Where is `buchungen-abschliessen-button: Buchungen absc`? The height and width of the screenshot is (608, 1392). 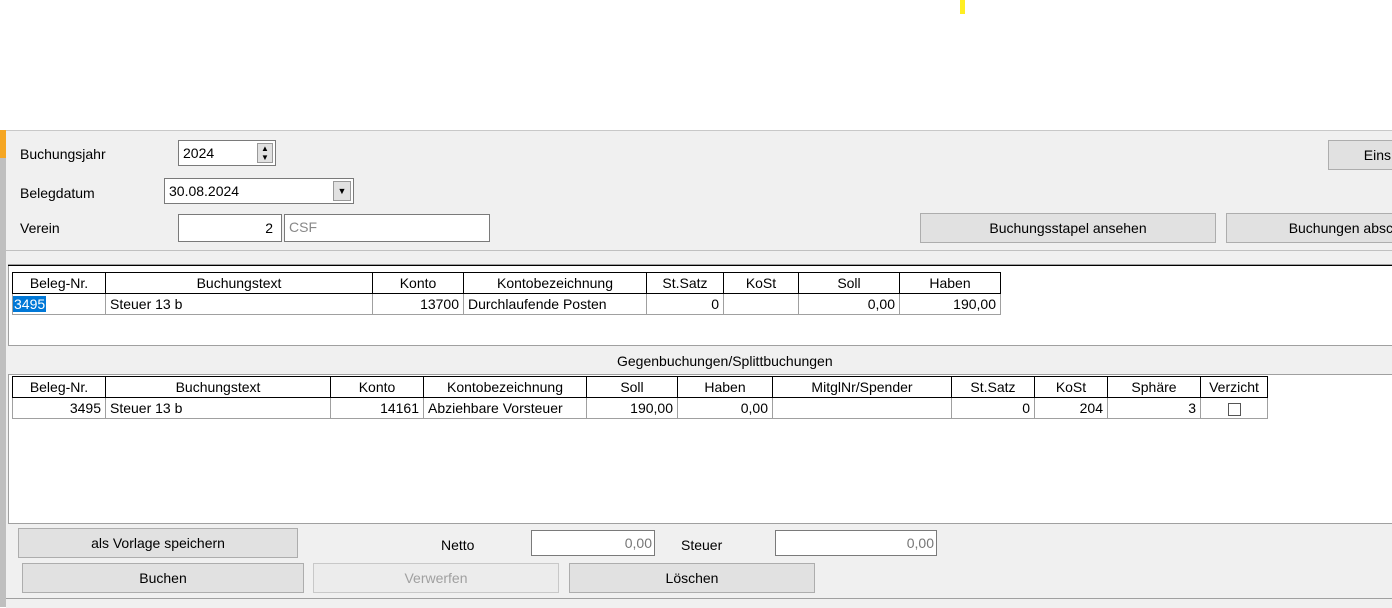 buchungen-abschliessen-button: Buchungen absc is located at coordinates (1309, 228).